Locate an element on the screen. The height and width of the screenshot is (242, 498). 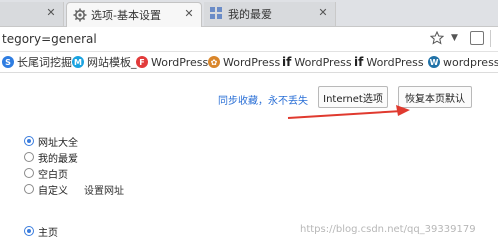
bookmark-item: W wordpress is located at coordinates (463, 62).